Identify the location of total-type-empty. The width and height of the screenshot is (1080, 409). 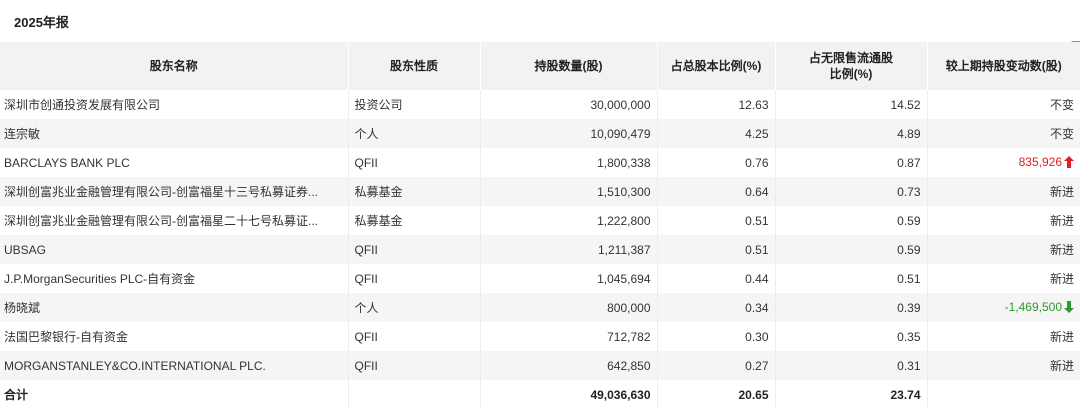
(413, 394).